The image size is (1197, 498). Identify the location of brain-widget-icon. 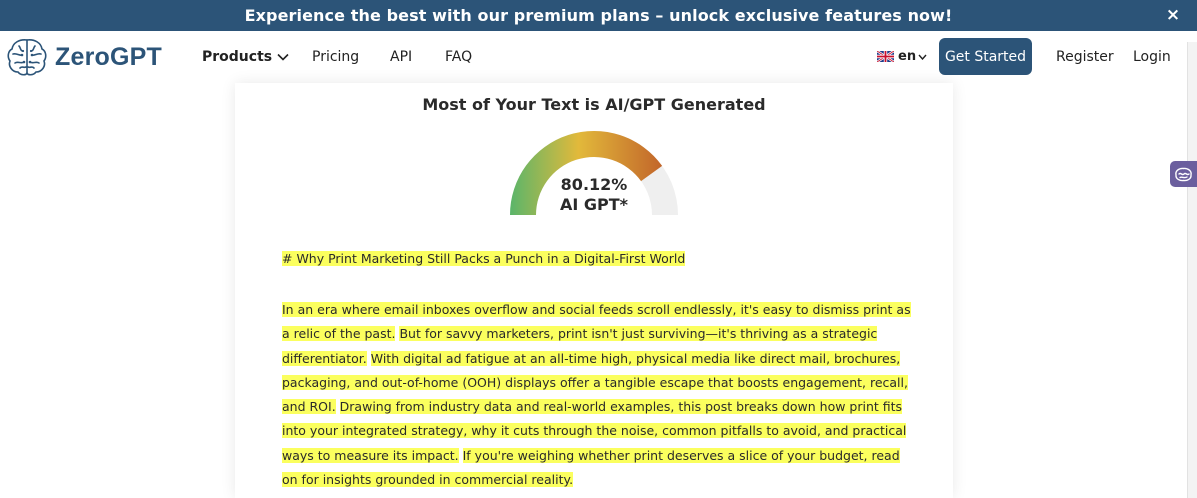
(1183, 174).